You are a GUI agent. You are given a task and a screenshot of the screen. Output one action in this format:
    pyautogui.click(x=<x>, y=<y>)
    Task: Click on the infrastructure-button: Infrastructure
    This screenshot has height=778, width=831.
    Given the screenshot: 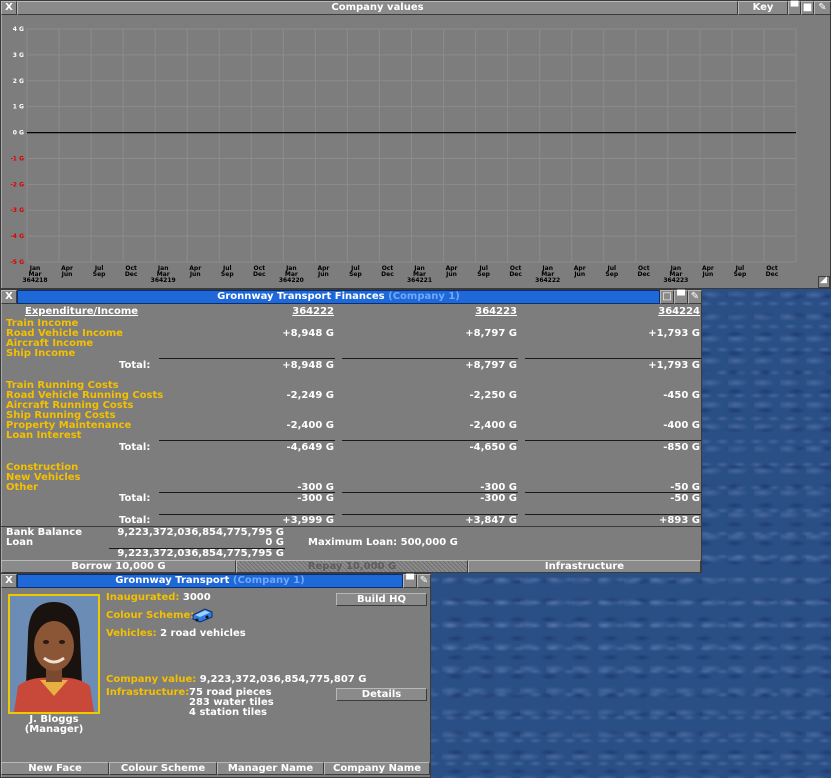 What is the action you would take?
    pyautogui.click(x=584, y=566)
    